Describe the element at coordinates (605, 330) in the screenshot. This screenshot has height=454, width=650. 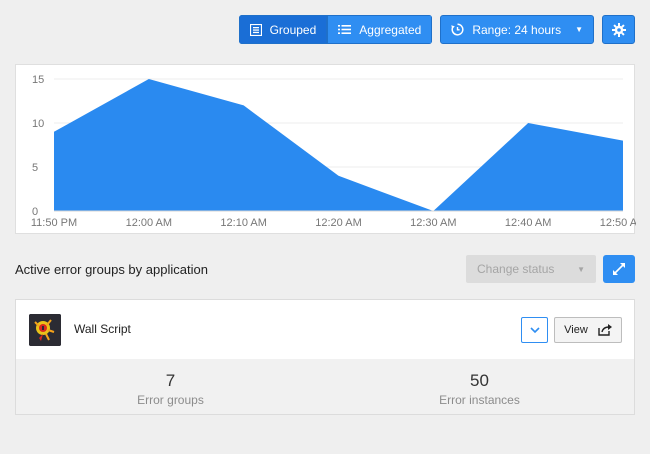
I see `external-link-icon` at that location.